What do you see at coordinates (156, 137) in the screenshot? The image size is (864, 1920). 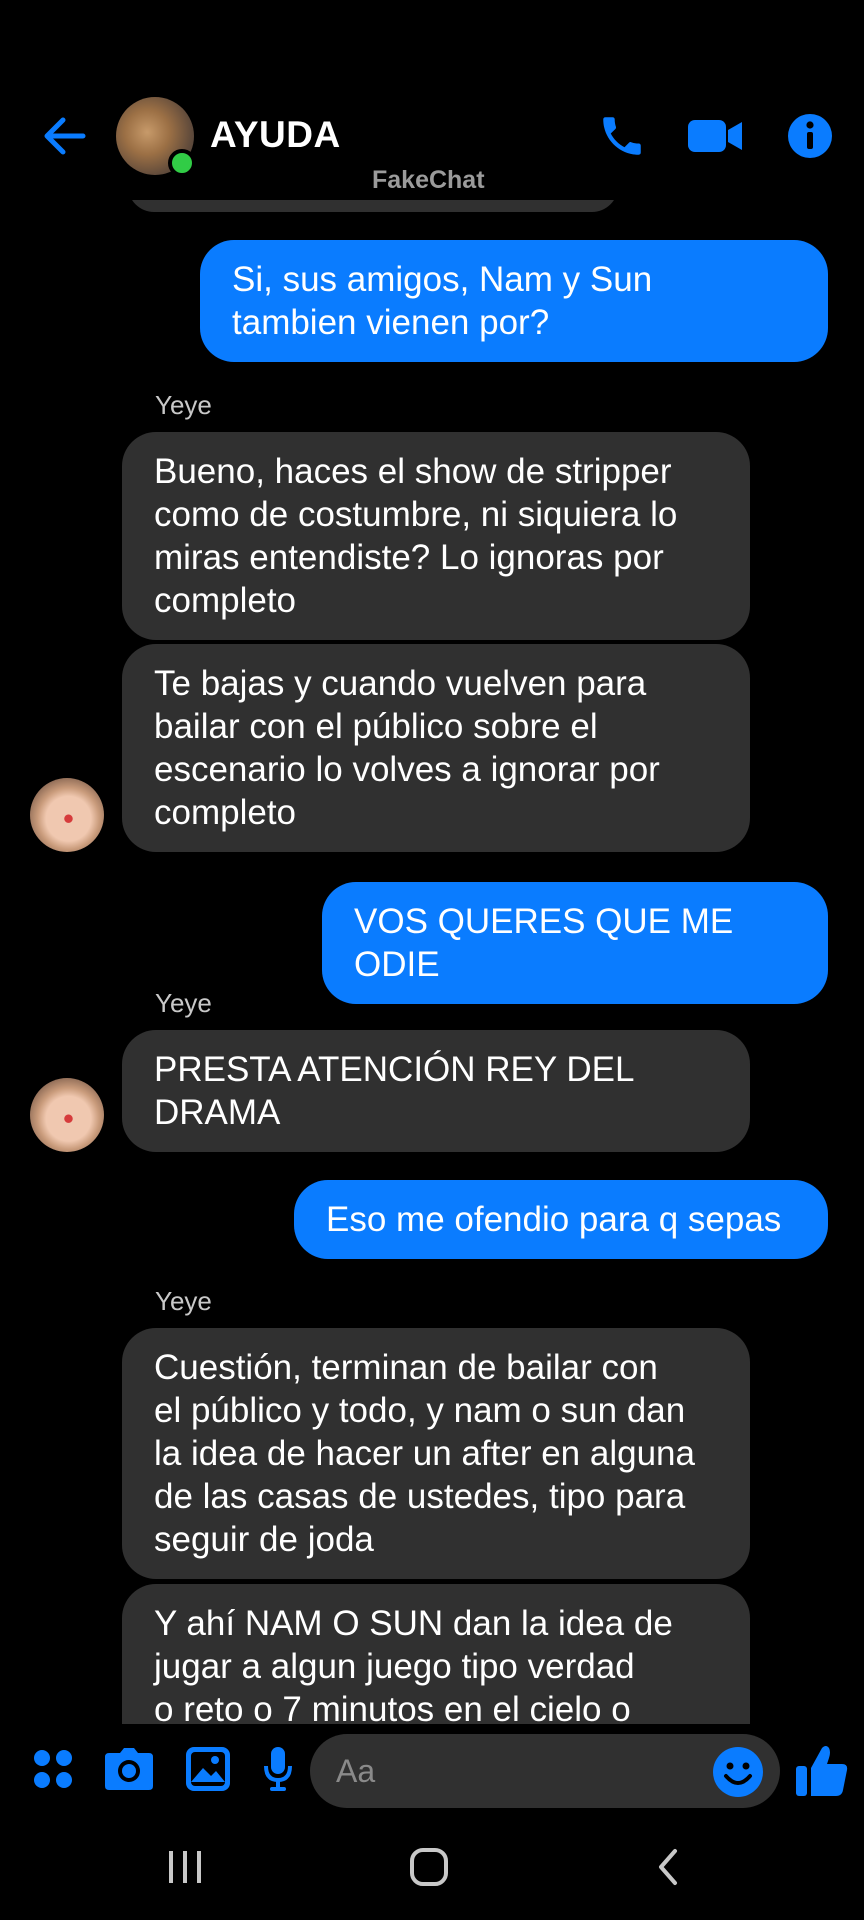 I see `contact-avatar` at bounding box center [156, 137].